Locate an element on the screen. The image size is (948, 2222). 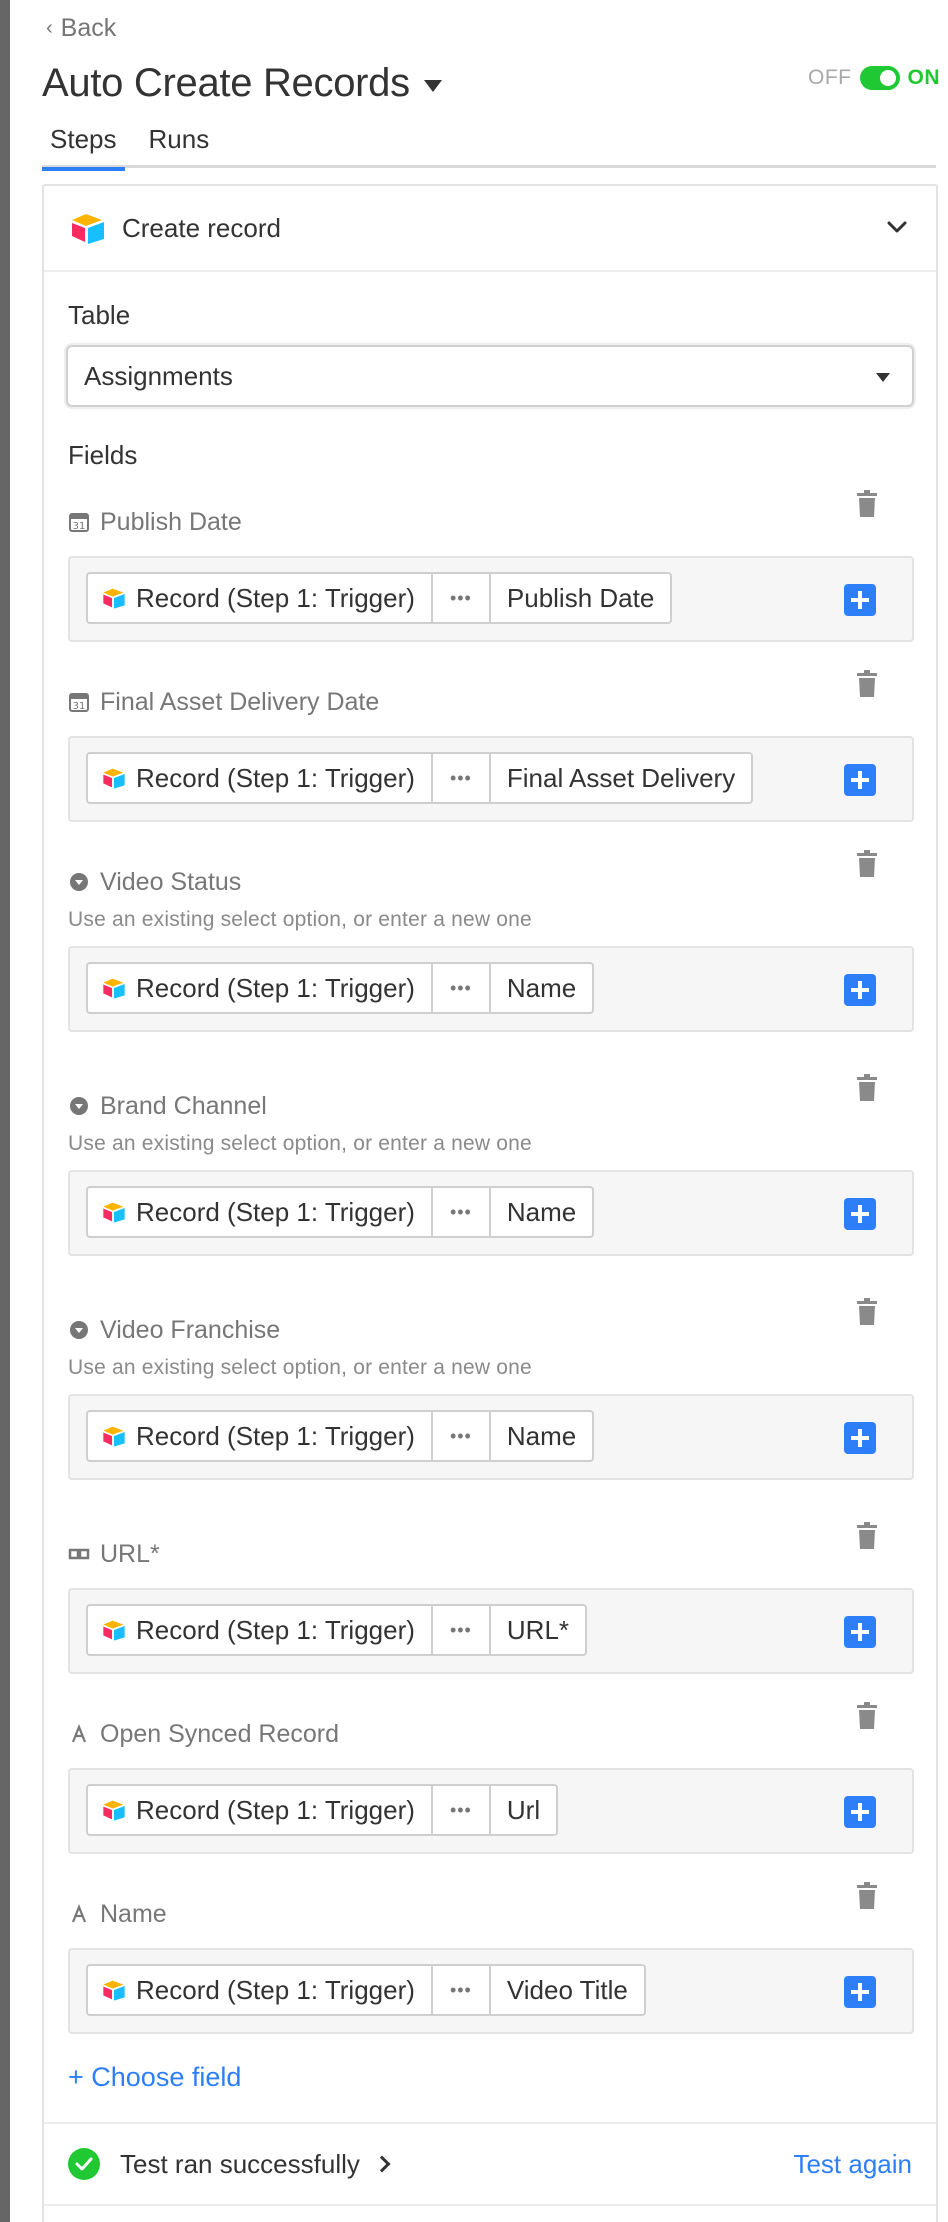
back-button: ‹ Back is located at coordinates (81, 28).